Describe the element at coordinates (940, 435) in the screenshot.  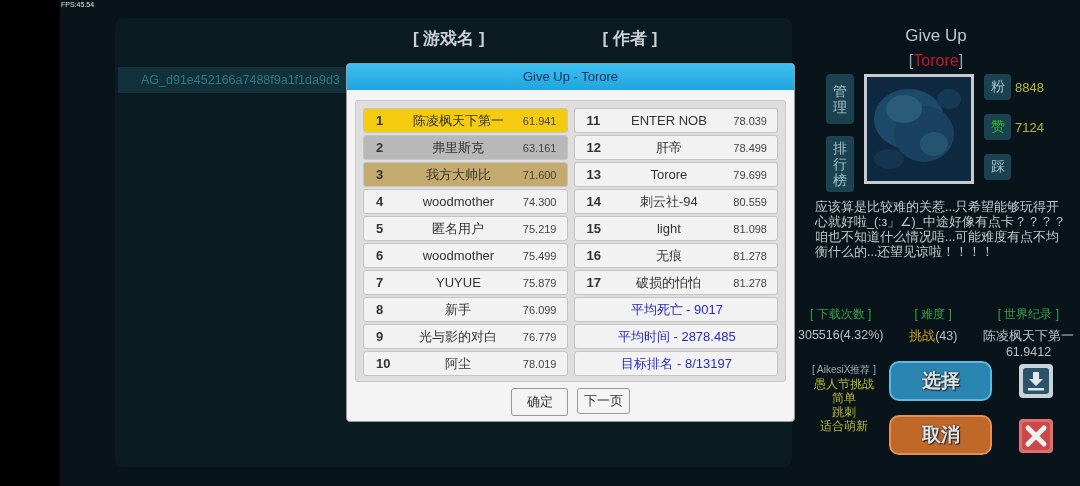
I see `cancel-button: 取消` at that location.